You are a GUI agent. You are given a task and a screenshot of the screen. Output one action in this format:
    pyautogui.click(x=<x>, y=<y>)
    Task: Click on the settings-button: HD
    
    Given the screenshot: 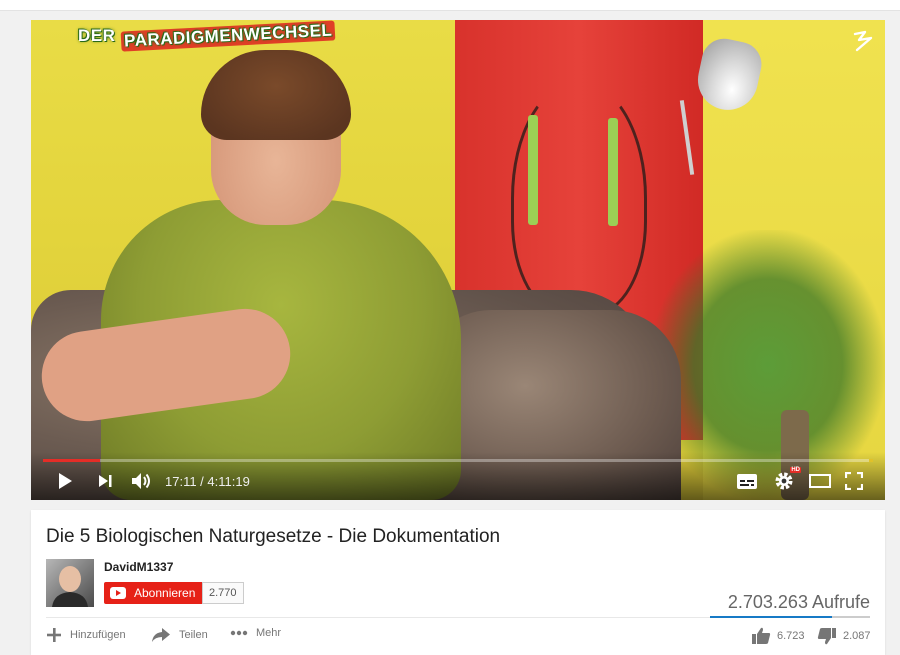 What is the action you would take?
    pyautogui.click(x=786, y=479)
    